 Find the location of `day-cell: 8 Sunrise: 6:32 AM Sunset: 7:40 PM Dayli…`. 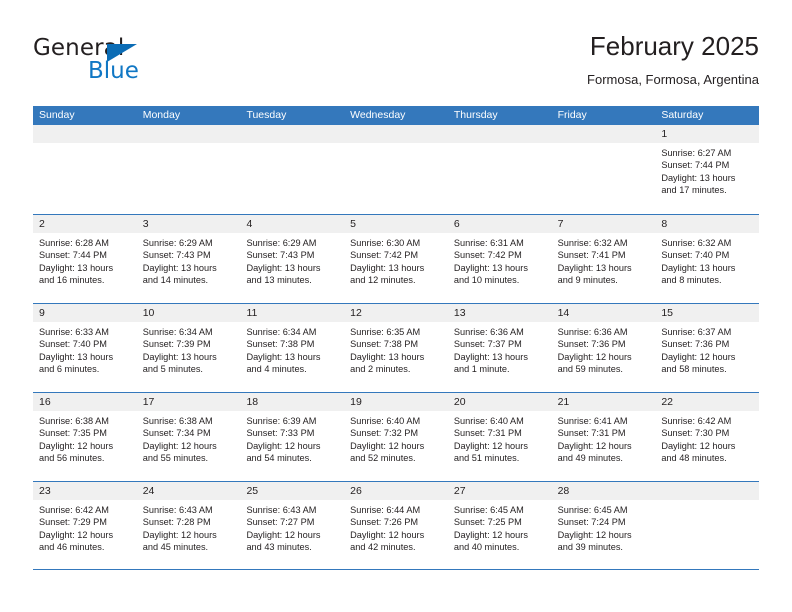

day-cell: 8 Sunrise: 6:32 AM Sunset: 7:40 PM Dayli… is located at coordinates (707, 259).